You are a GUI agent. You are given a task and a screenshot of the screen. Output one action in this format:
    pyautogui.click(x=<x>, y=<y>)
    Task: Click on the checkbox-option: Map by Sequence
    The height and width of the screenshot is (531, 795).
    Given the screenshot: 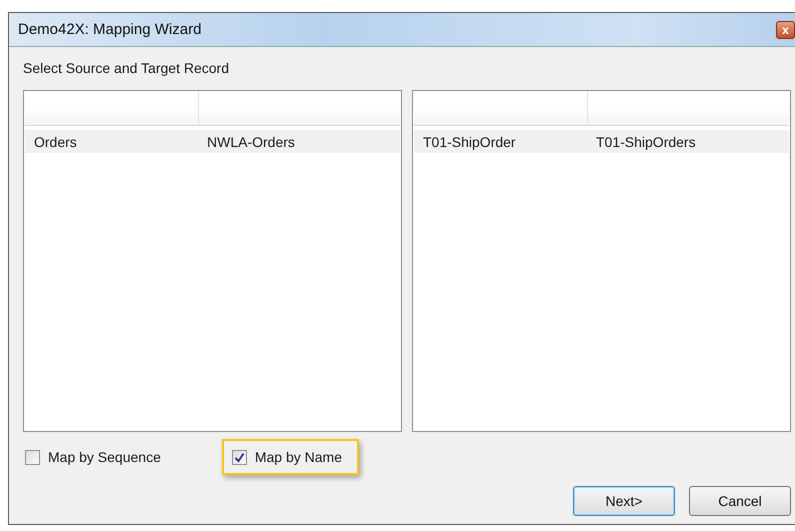 What is the action you would take?
    pyautogui.click(x=100, y=457)
    